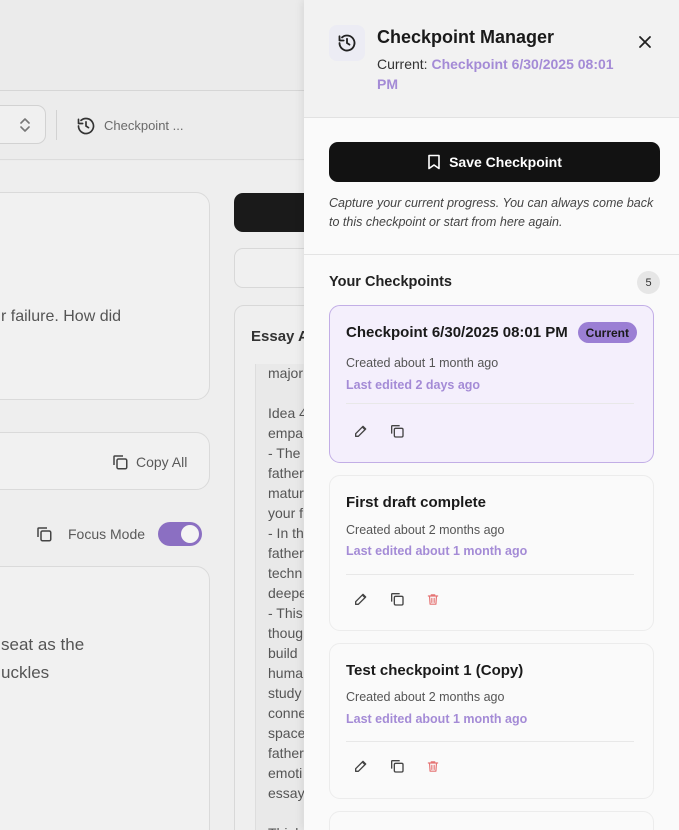 This screenshot has width=679, height=830. Describe the element at coordinates (283, 653) in the screenshot. I see `essay-line: build` at that location.